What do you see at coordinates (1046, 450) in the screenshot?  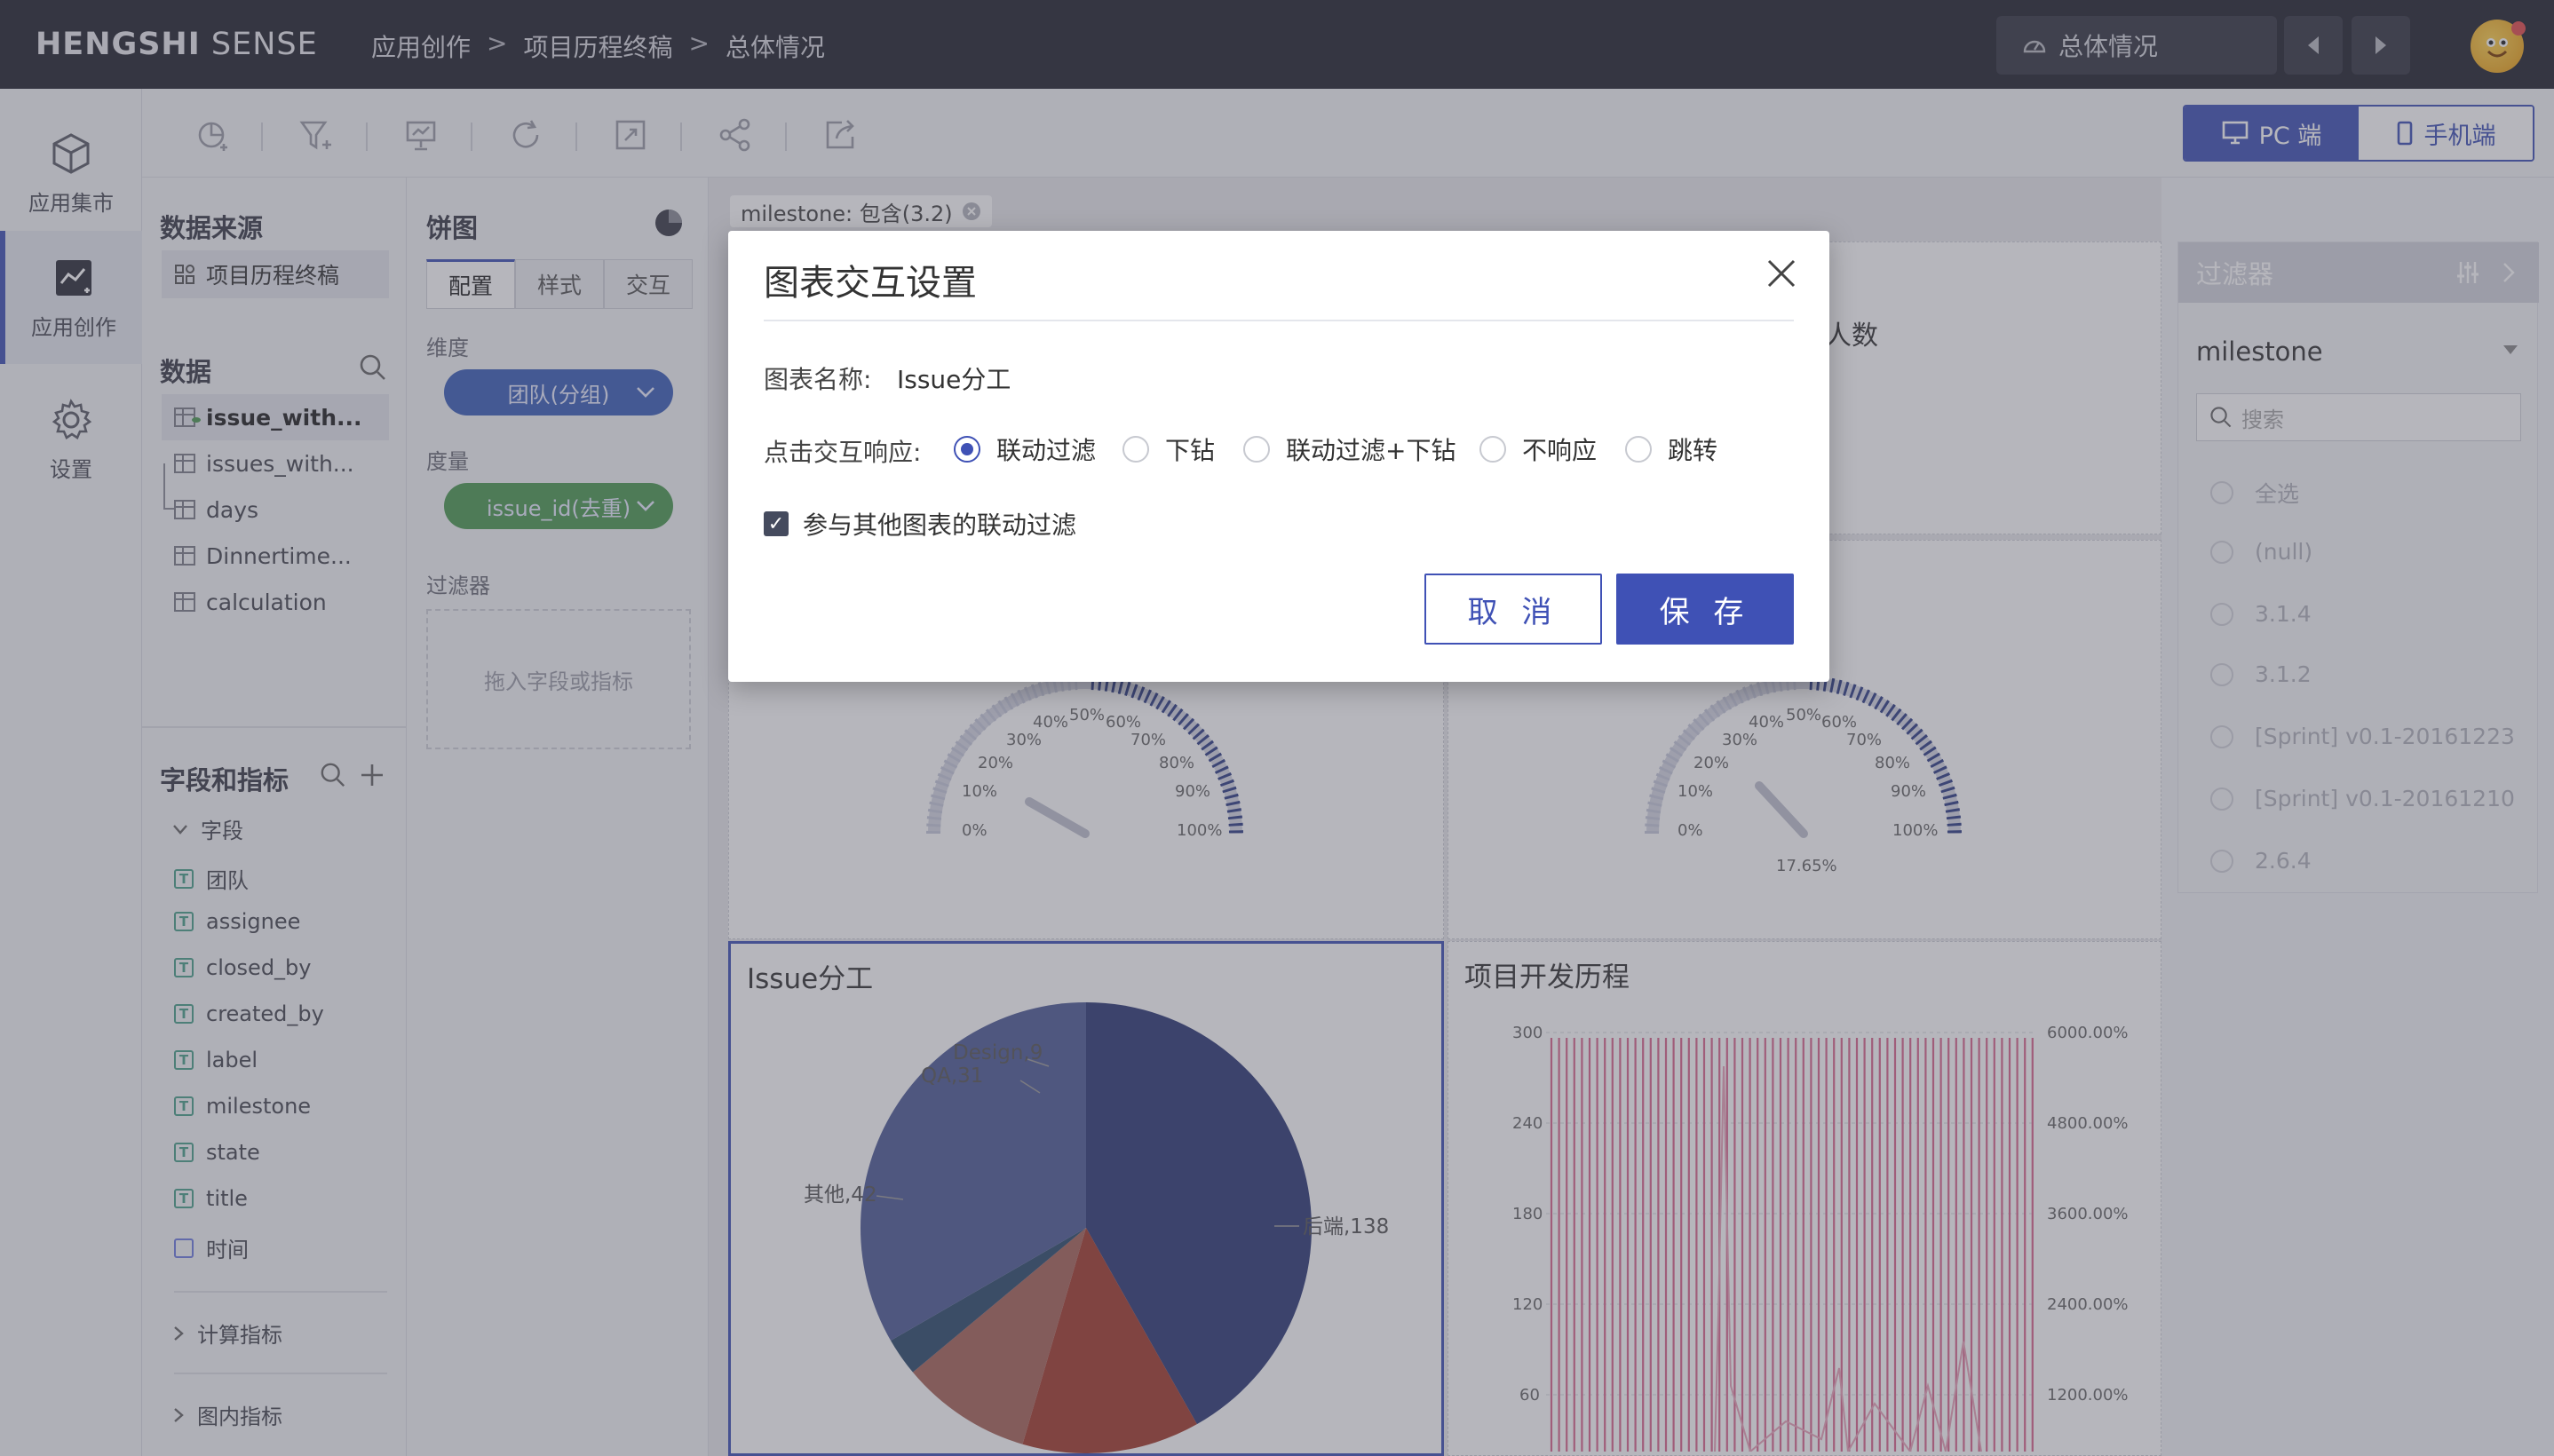 I see `radio-label: 联动过滤` at bounding box center [1046, 450].